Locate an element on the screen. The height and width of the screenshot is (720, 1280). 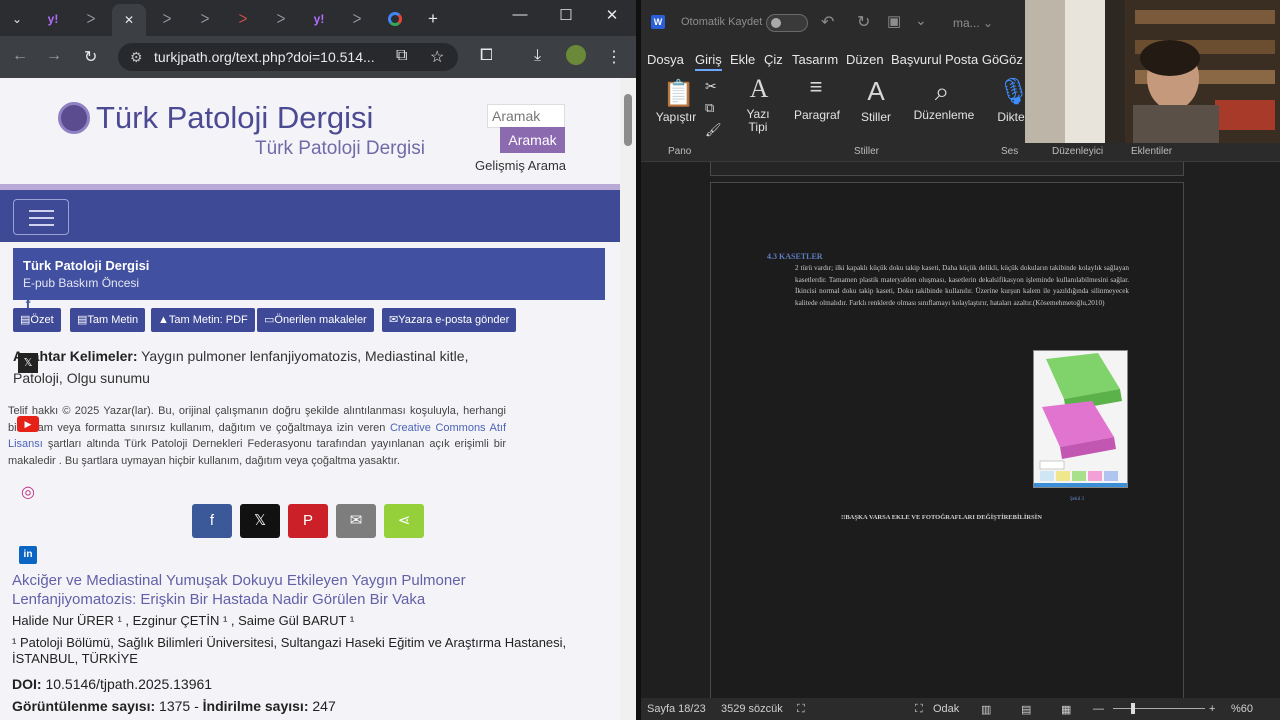
plus-icon: + is located at coordinates (433, 18).